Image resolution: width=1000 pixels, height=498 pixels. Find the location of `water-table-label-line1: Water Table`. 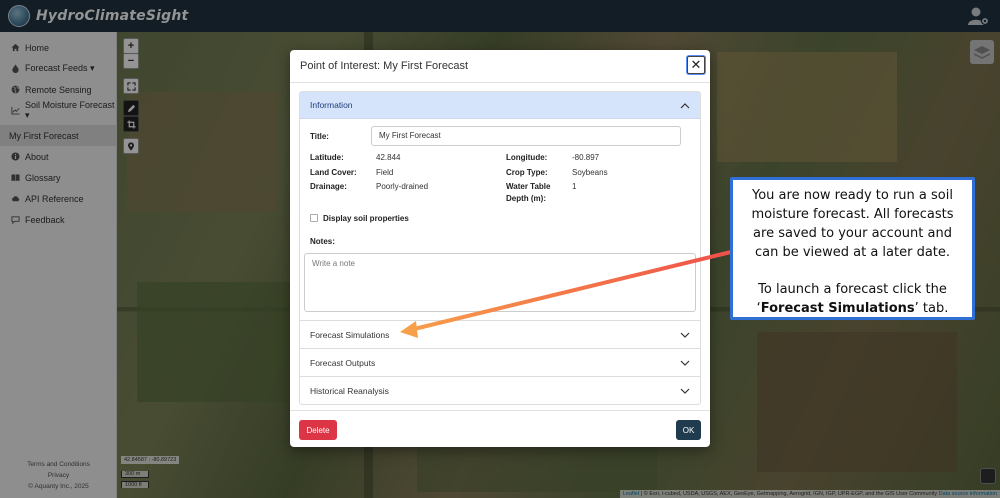

water-table-label-line1: Water Table is located at coordinates (528, 186).